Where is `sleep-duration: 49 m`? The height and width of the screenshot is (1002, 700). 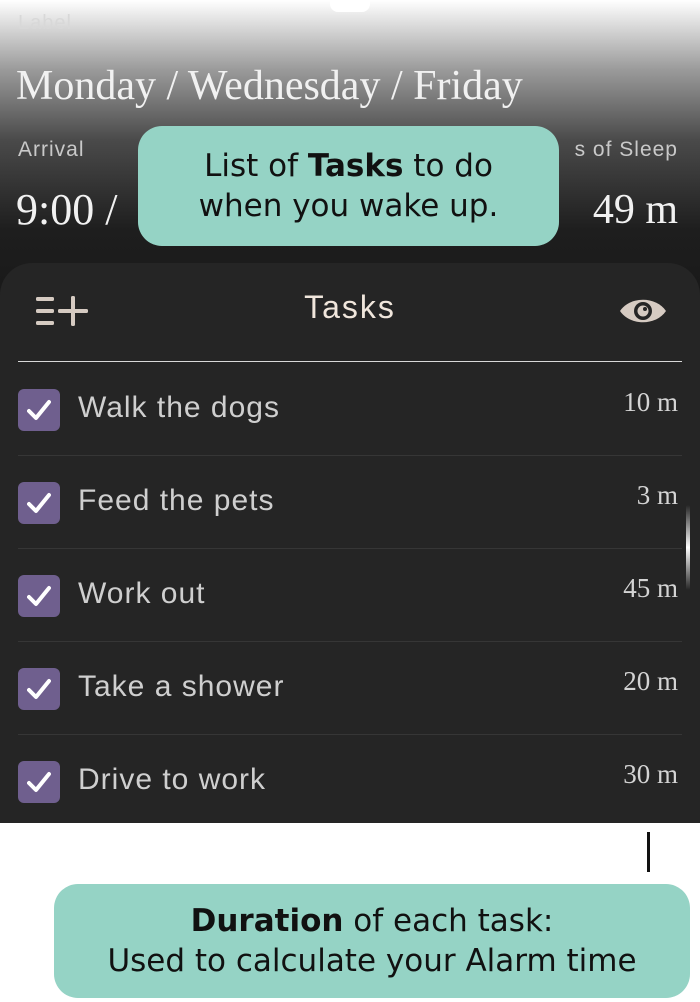
sleep-duration: 49 m is located at coordinates (635, 210).